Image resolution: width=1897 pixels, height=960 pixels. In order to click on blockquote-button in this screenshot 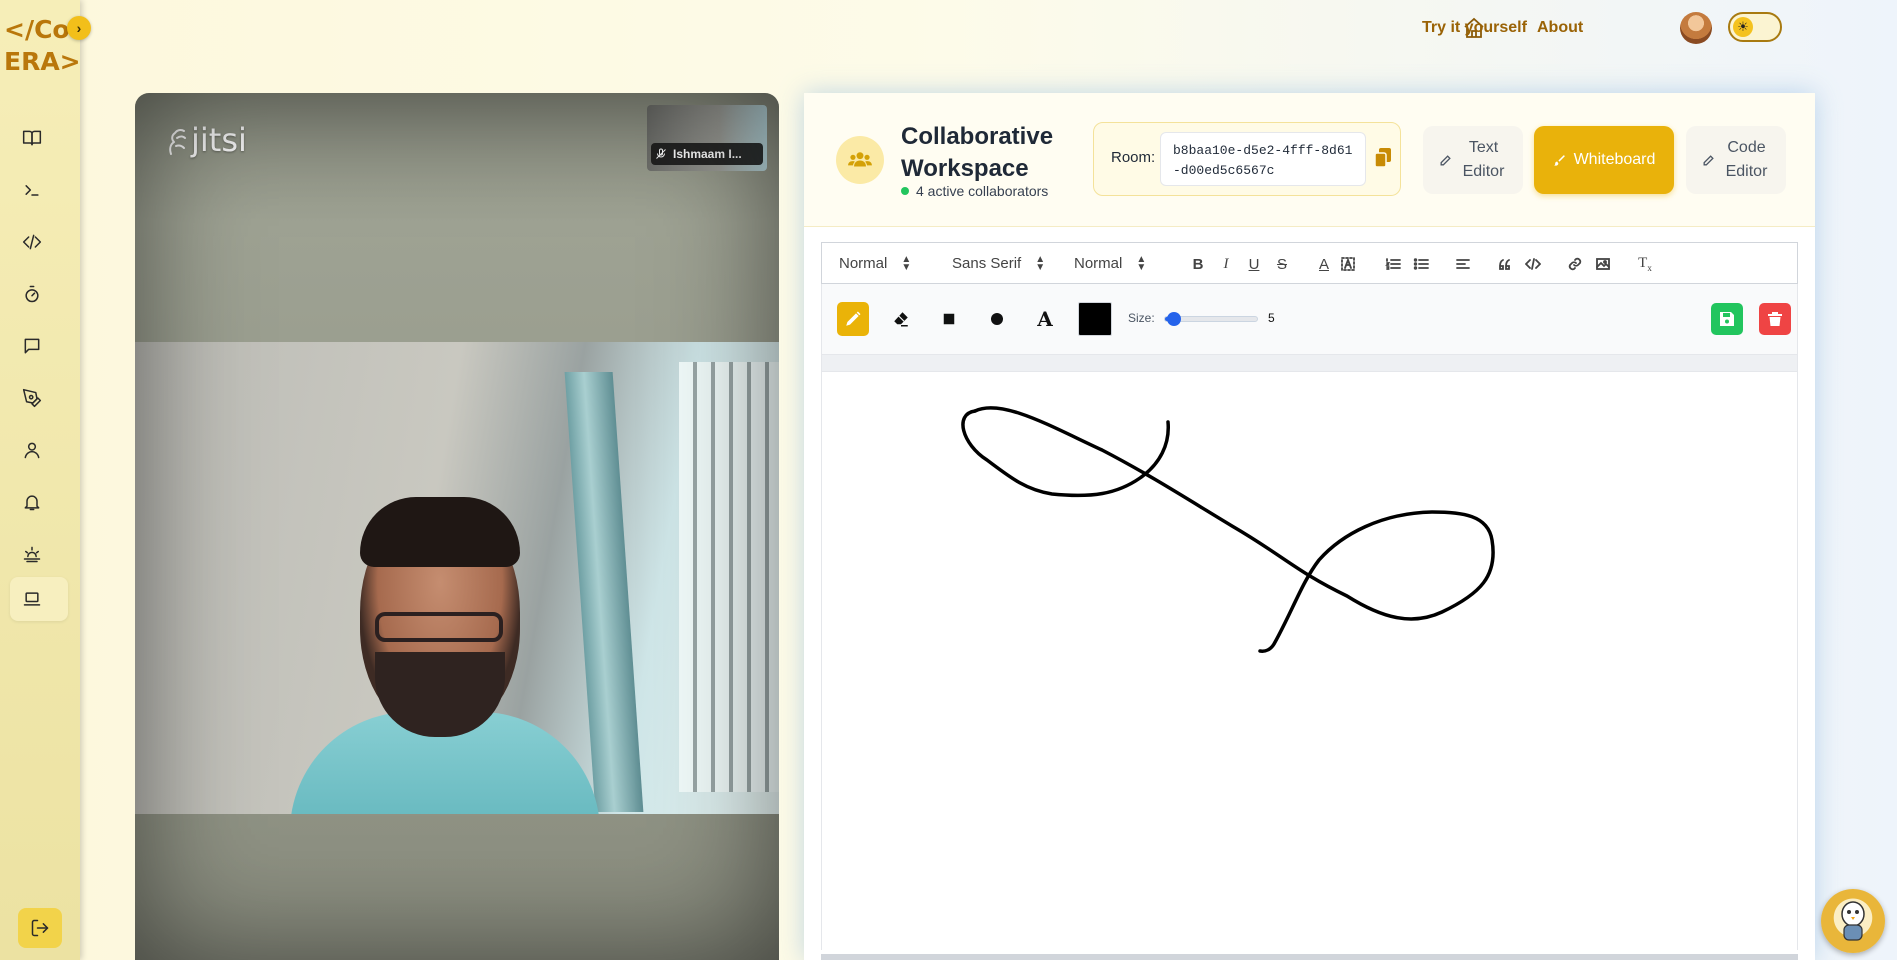, I will do `click(1505, 264)`.